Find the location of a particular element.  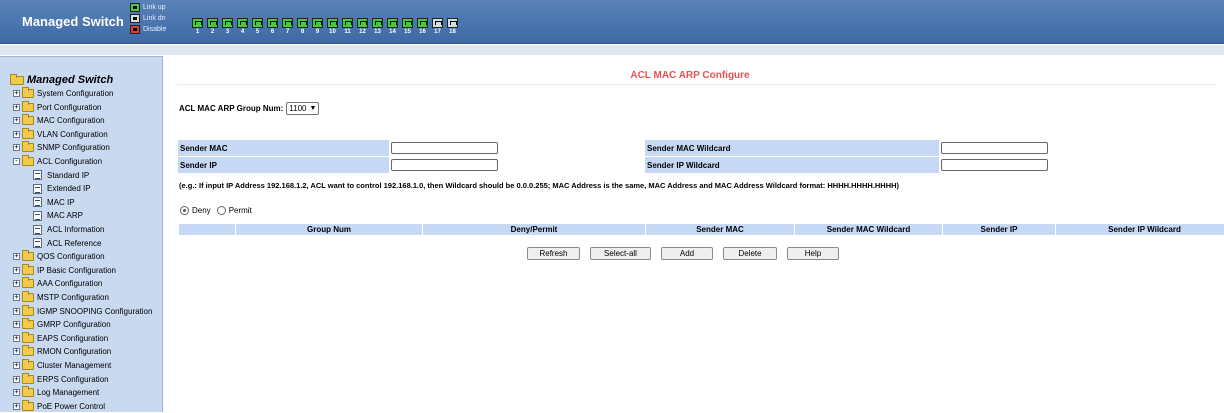

sender-ip-input is located at coordinates (444, 165).